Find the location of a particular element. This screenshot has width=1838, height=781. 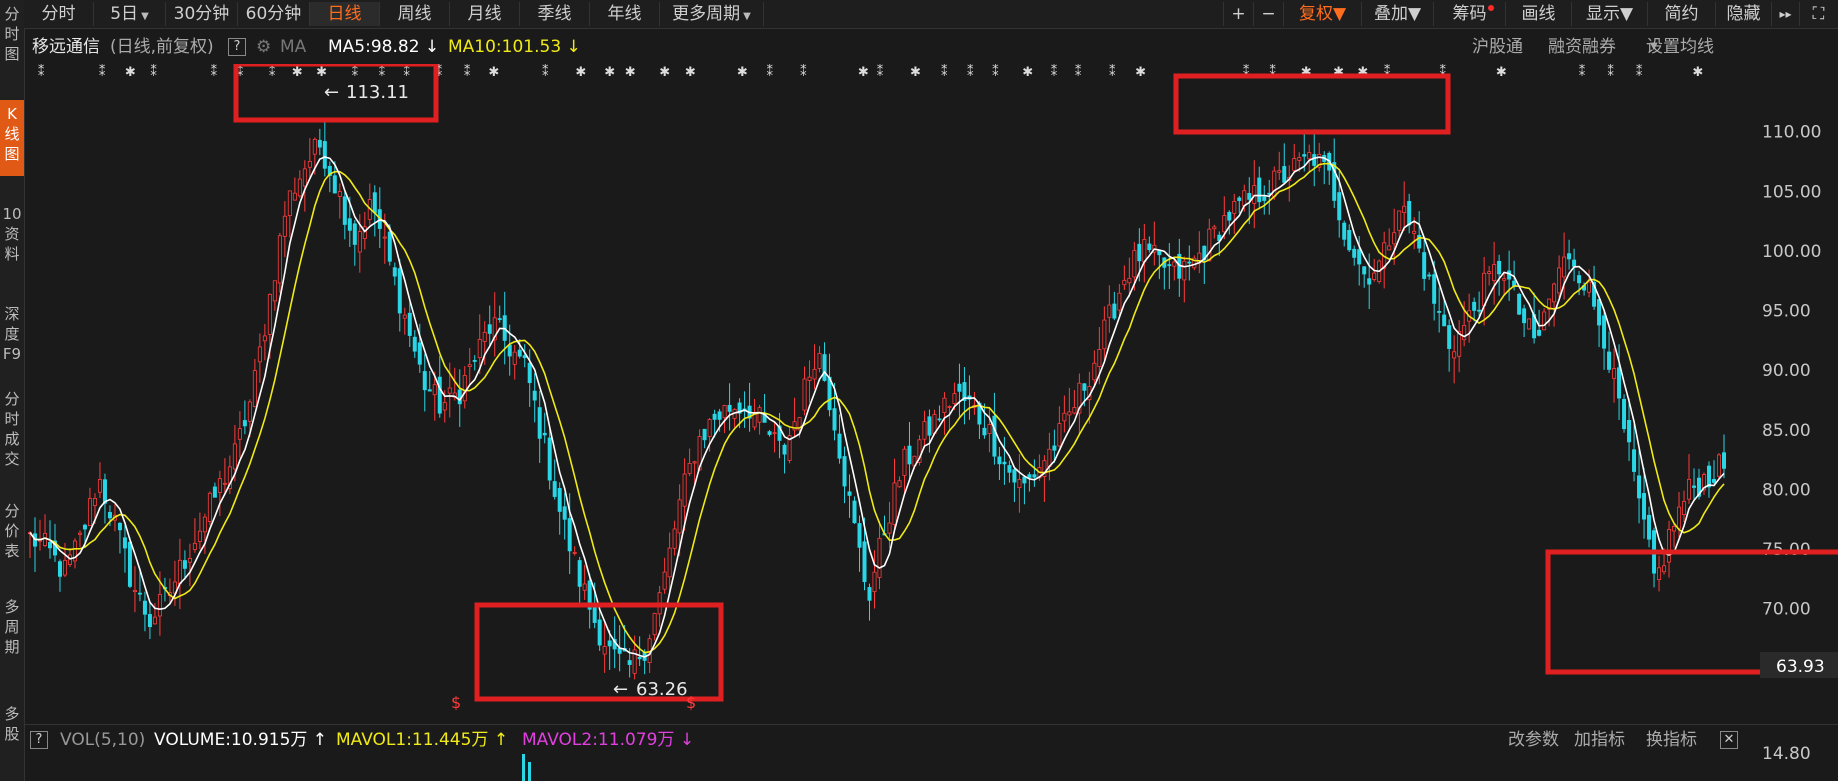

display-dropdown: 显示▼ is located at coordinates (1609, 14).